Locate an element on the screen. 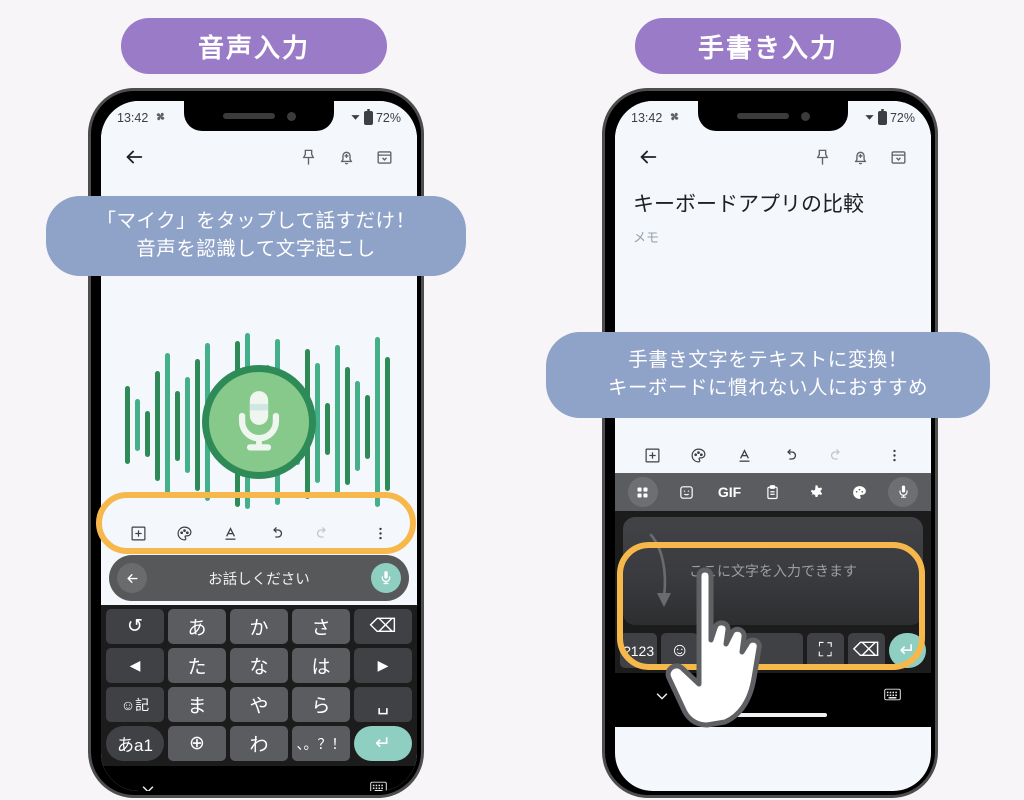 This screenshot has height=800, width=1024. mic-button-large is located at coordinates (259, 422).